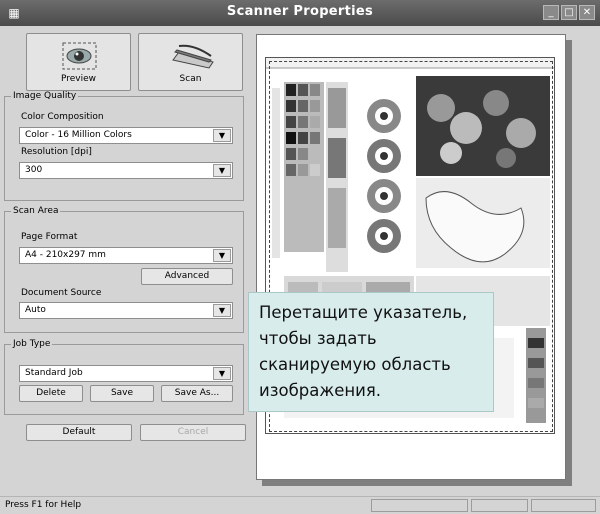  Describe the element at coordinates (126, 310) in the screenshot. I see `document-source-select: Auto ▼` at that location.